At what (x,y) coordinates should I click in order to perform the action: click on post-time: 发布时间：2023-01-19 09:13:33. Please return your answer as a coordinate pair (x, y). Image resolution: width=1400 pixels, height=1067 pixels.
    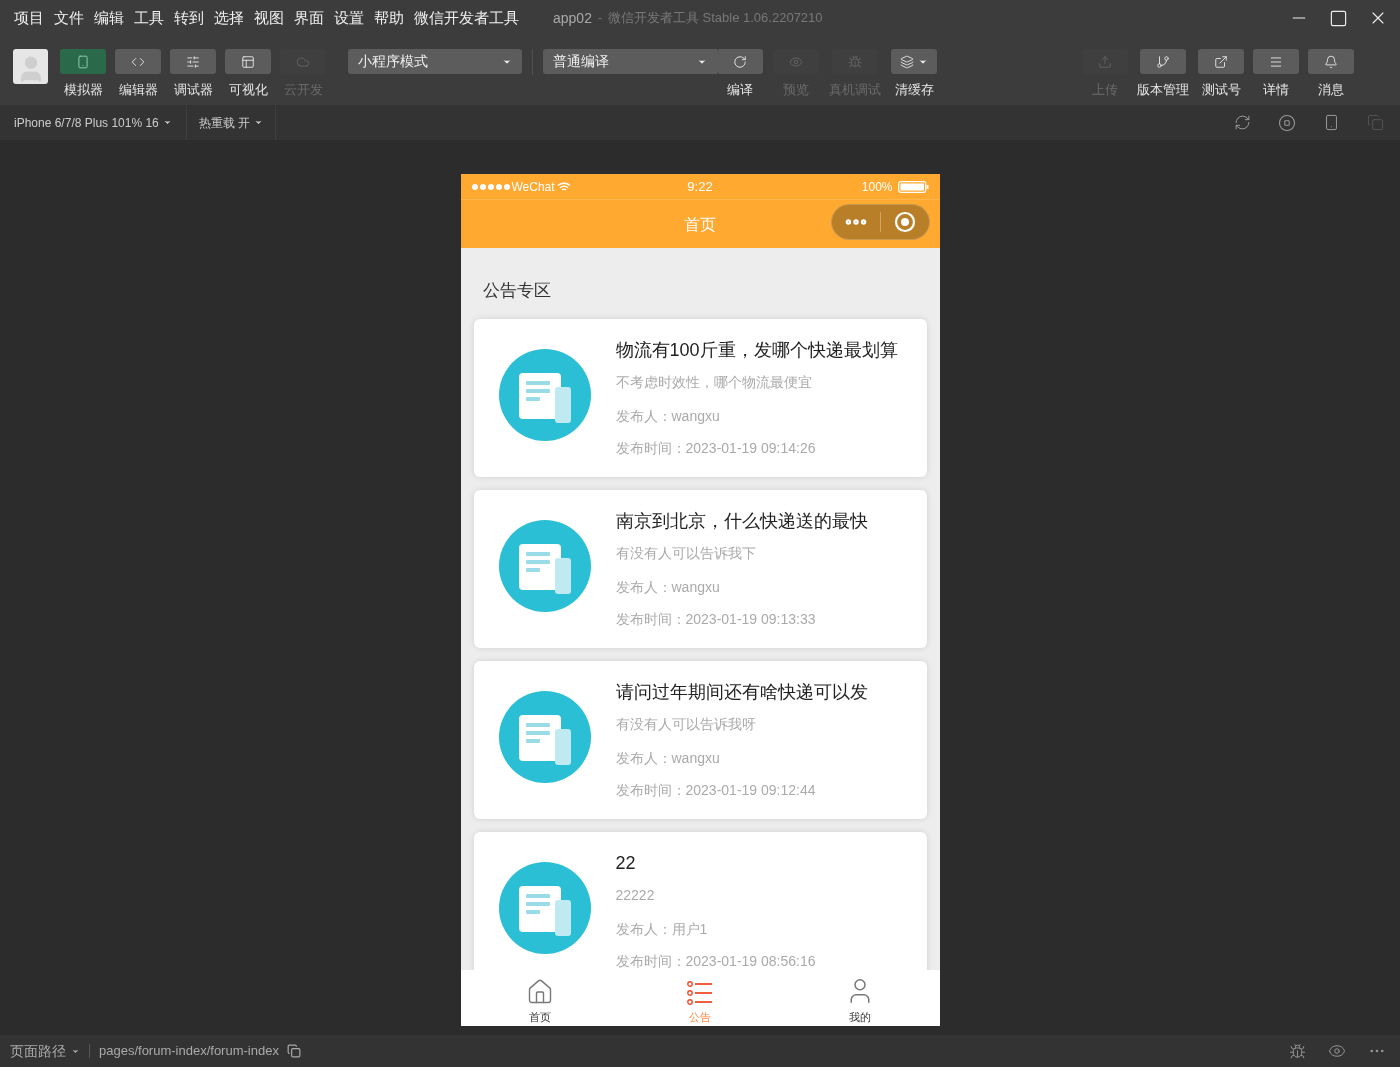
    Looking at the image, I should click on (715, 619).